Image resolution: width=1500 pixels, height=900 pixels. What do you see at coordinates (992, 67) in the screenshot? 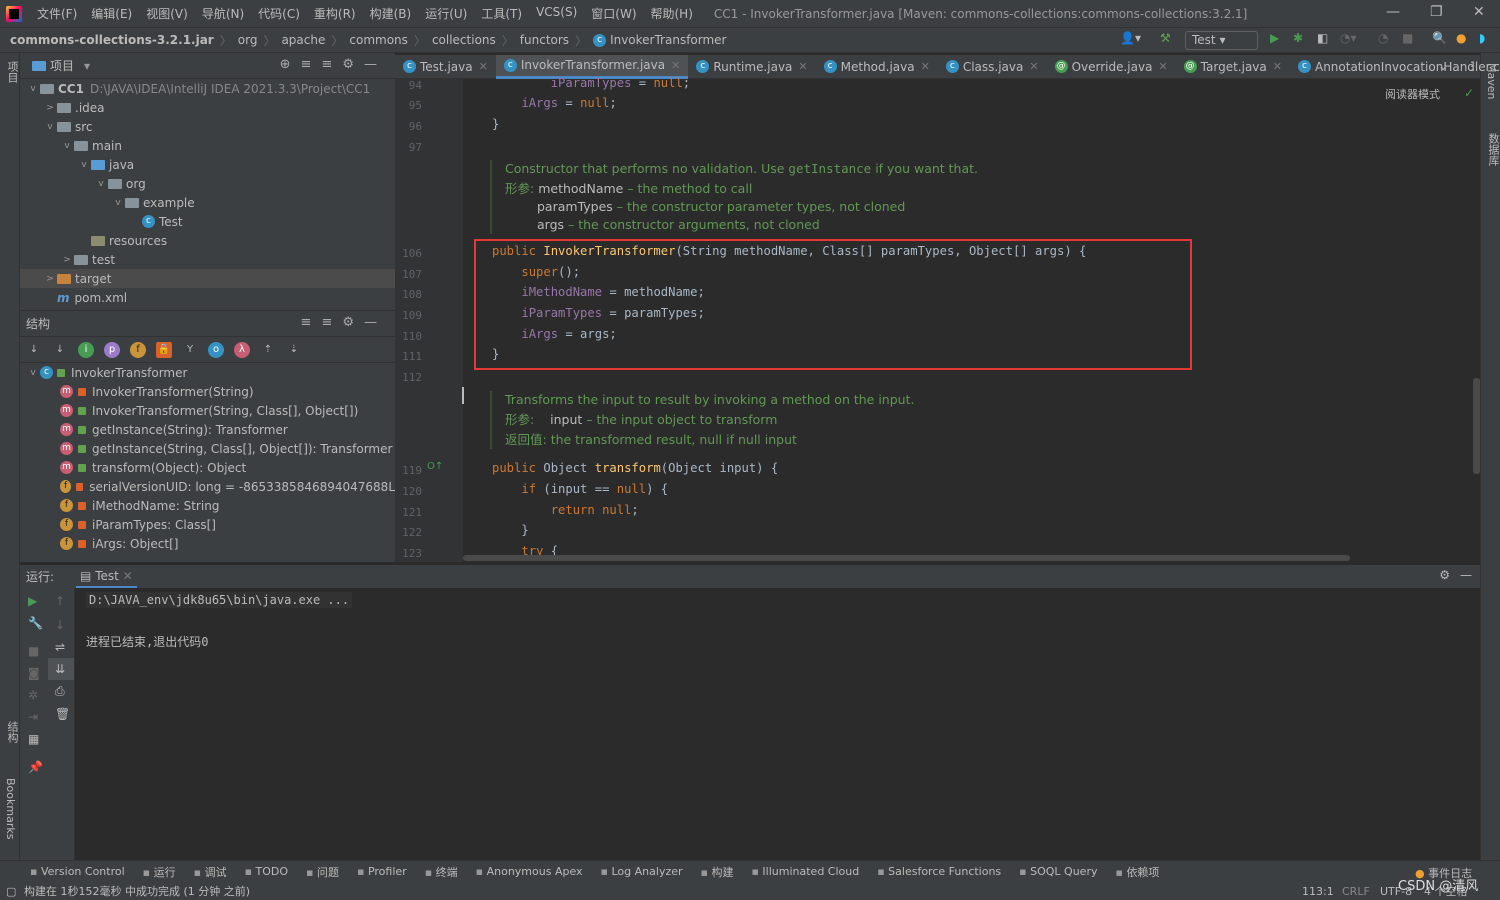
I see `editor-tab: c Class.java ✕` at bounding box center [992, 67].